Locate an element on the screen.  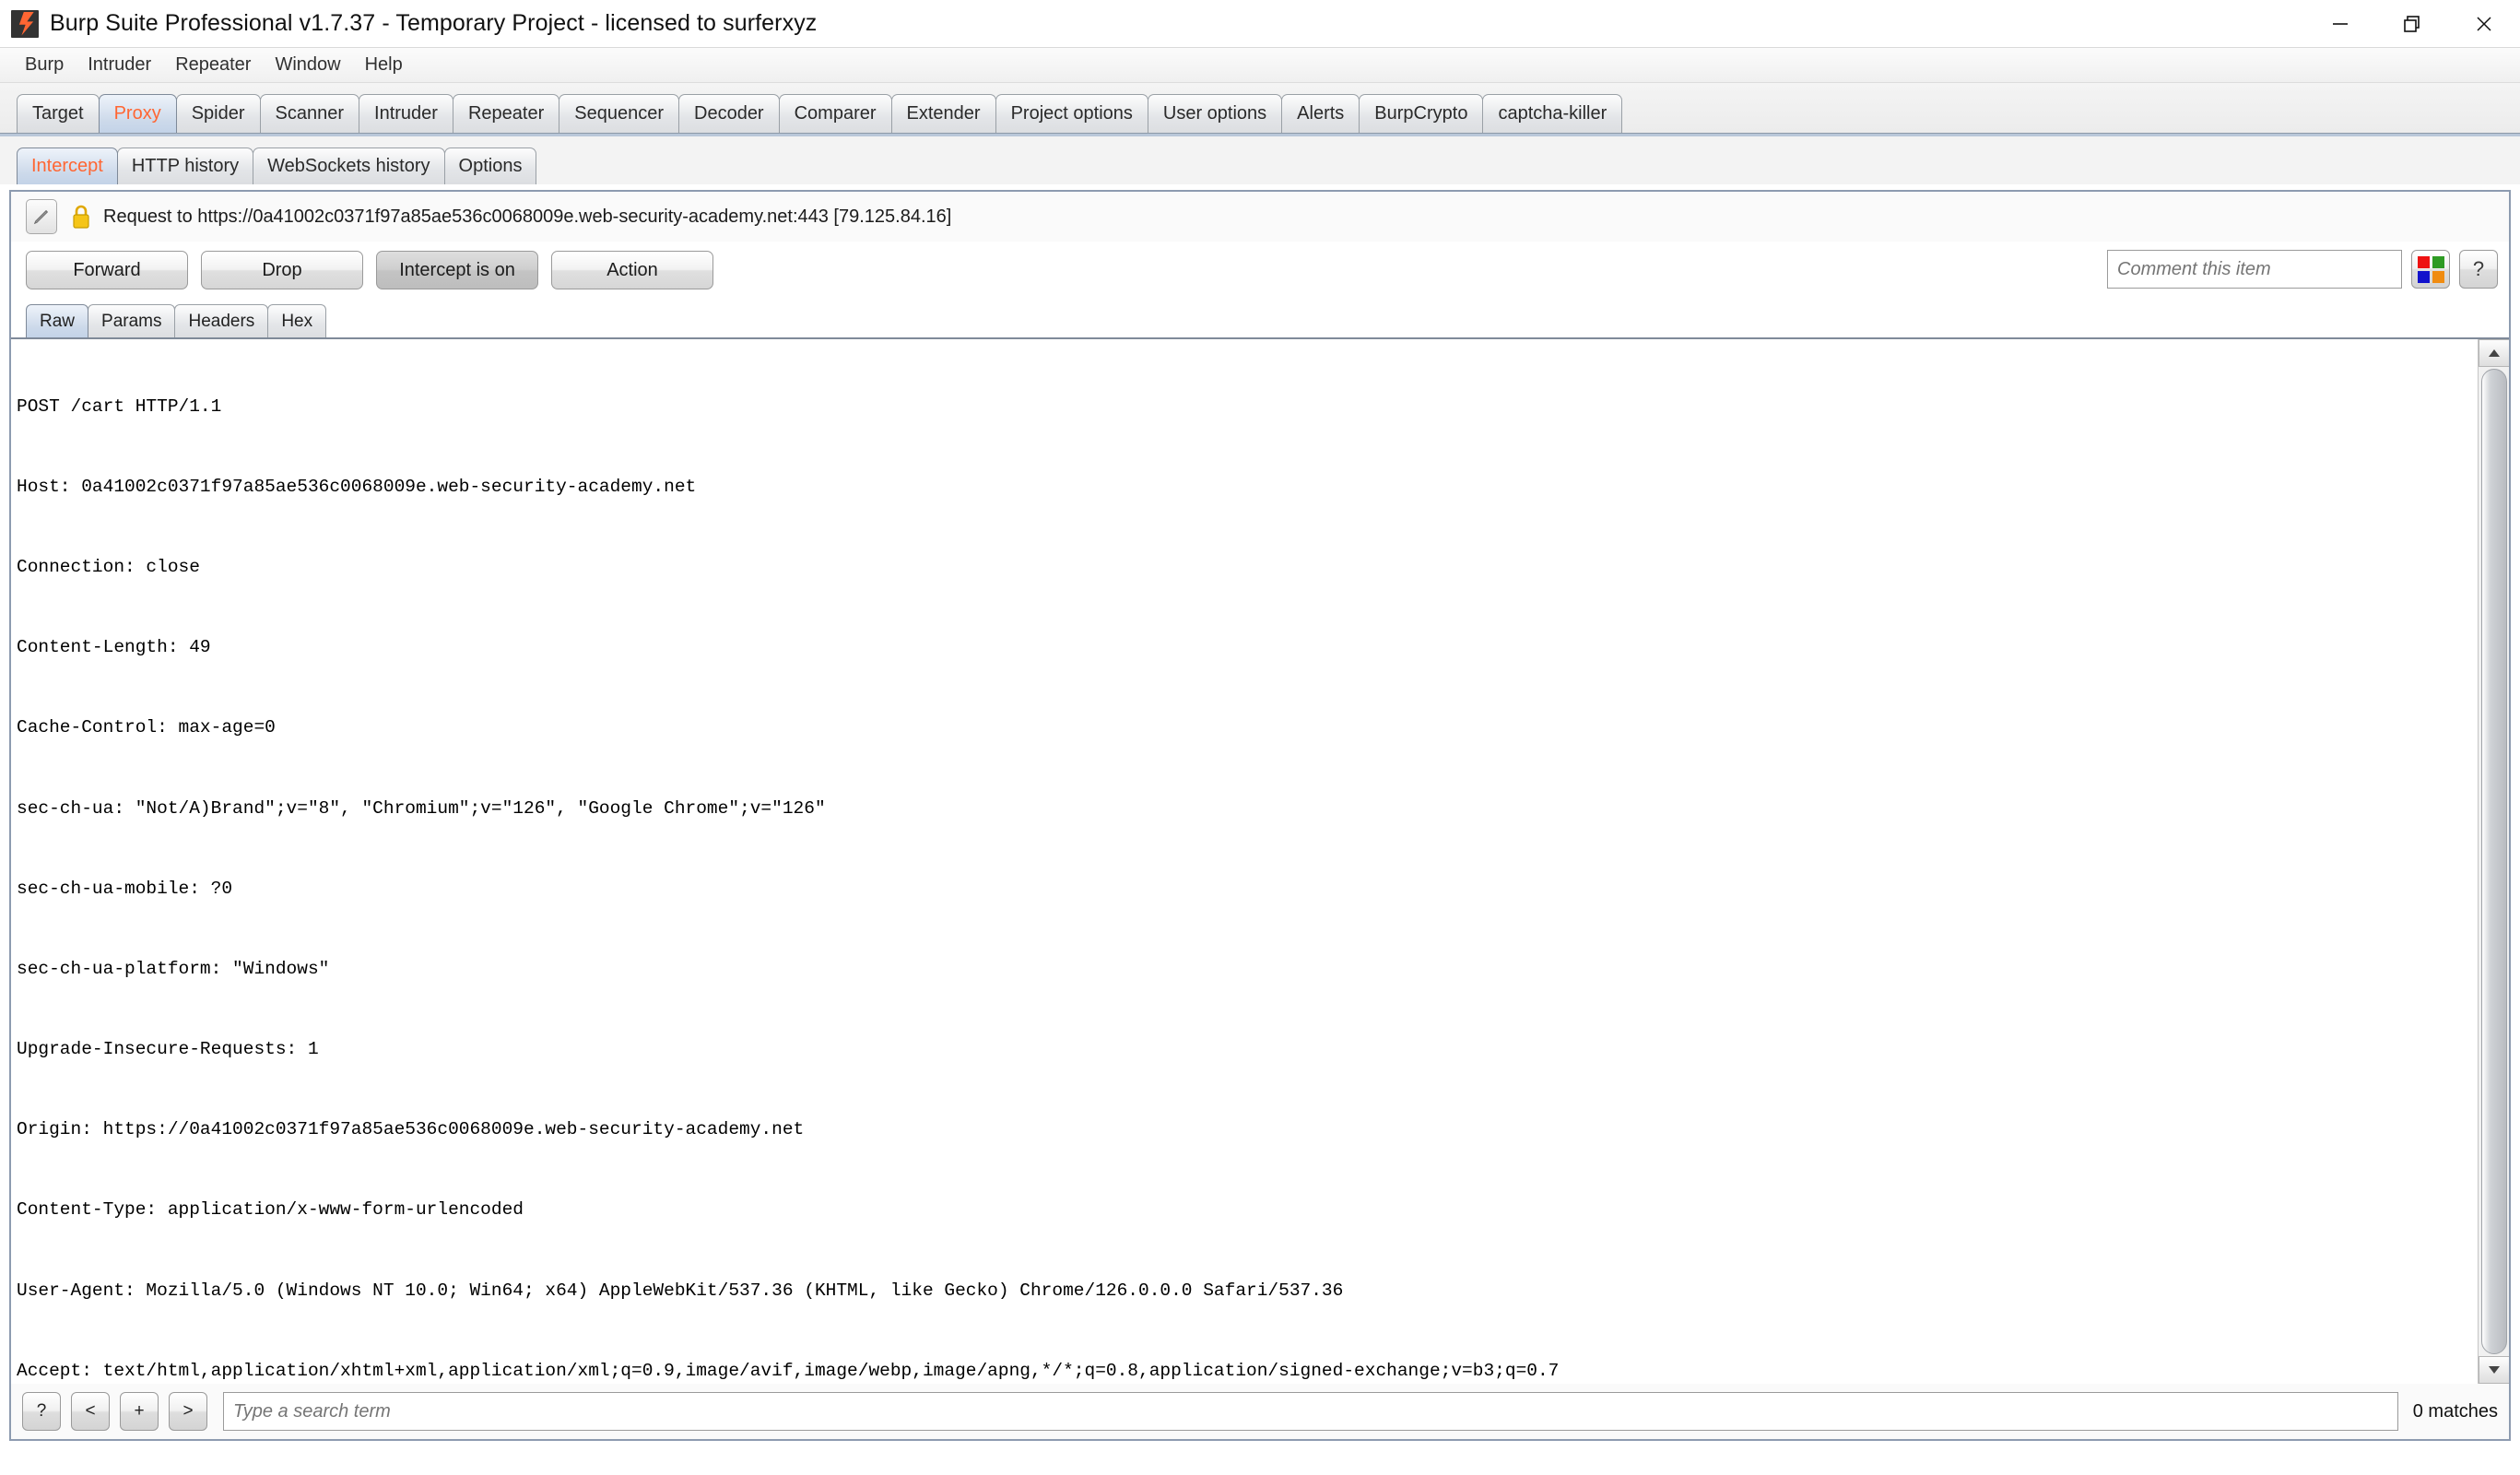
tab-target: Target is located at coordinates (58, 113).